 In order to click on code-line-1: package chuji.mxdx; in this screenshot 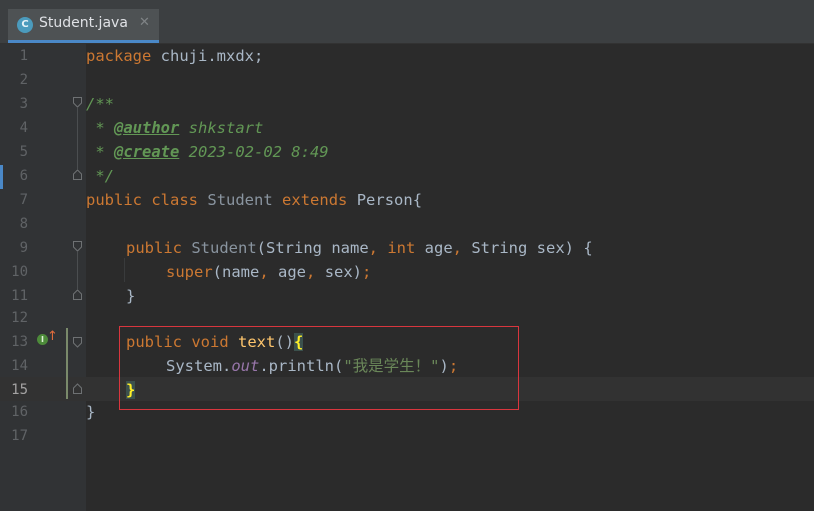, I will do `click(174, 56)`.